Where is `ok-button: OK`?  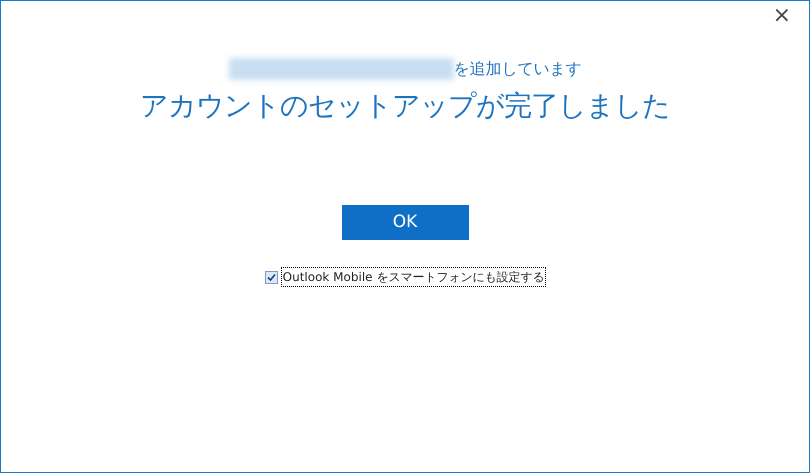 ok-button: OK is located at coordinates (405, 222).